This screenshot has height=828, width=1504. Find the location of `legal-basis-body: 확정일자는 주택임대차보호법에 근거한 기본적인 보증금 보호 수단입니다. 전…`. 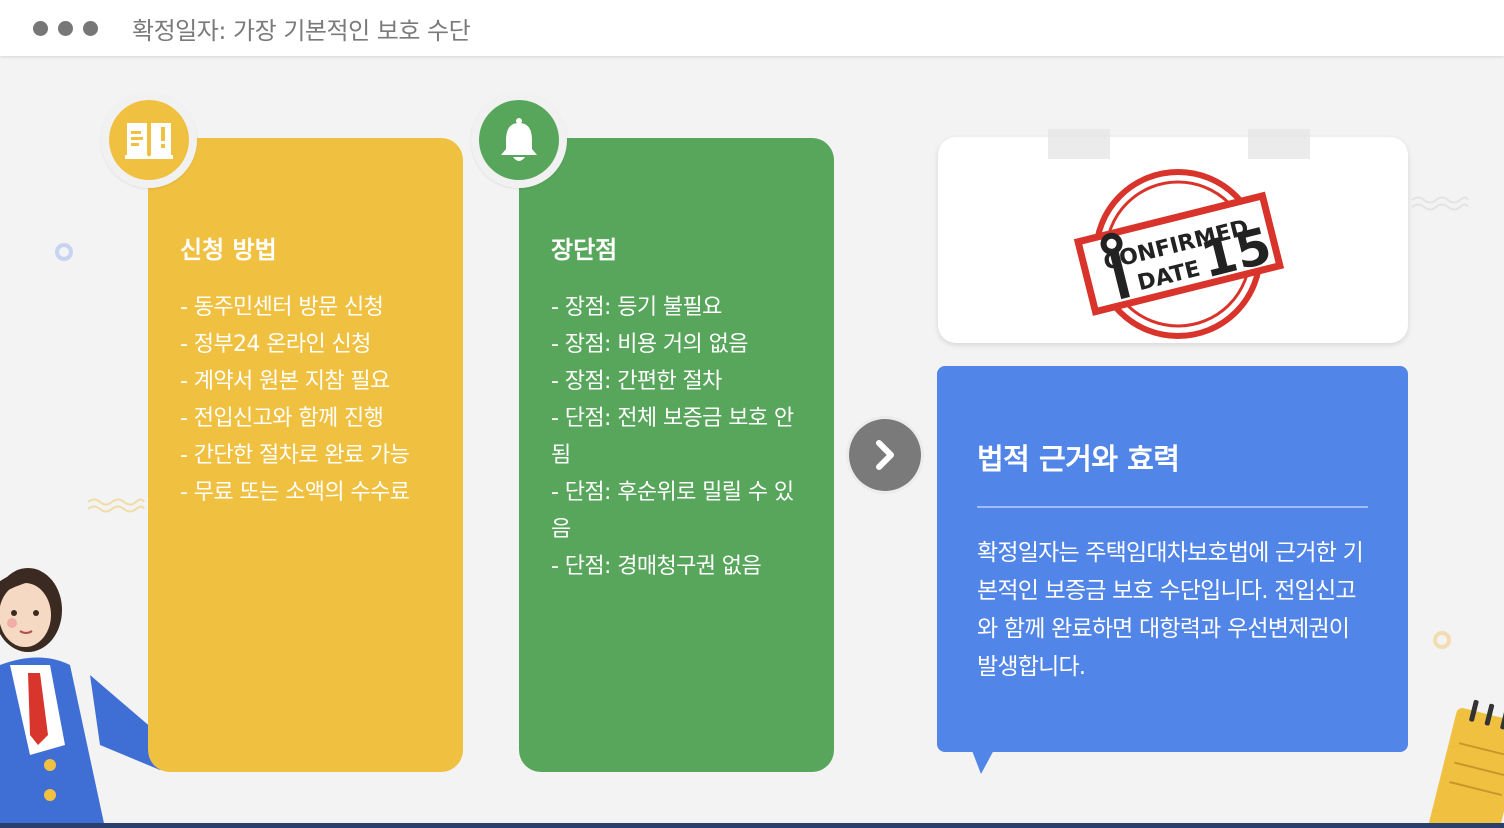

legal-basis-body: 확정일자는 주택임대차보호법에 근거한 기본적인 보증금 보호 수단입니다. 전… is located at coordinates (1170, 610).